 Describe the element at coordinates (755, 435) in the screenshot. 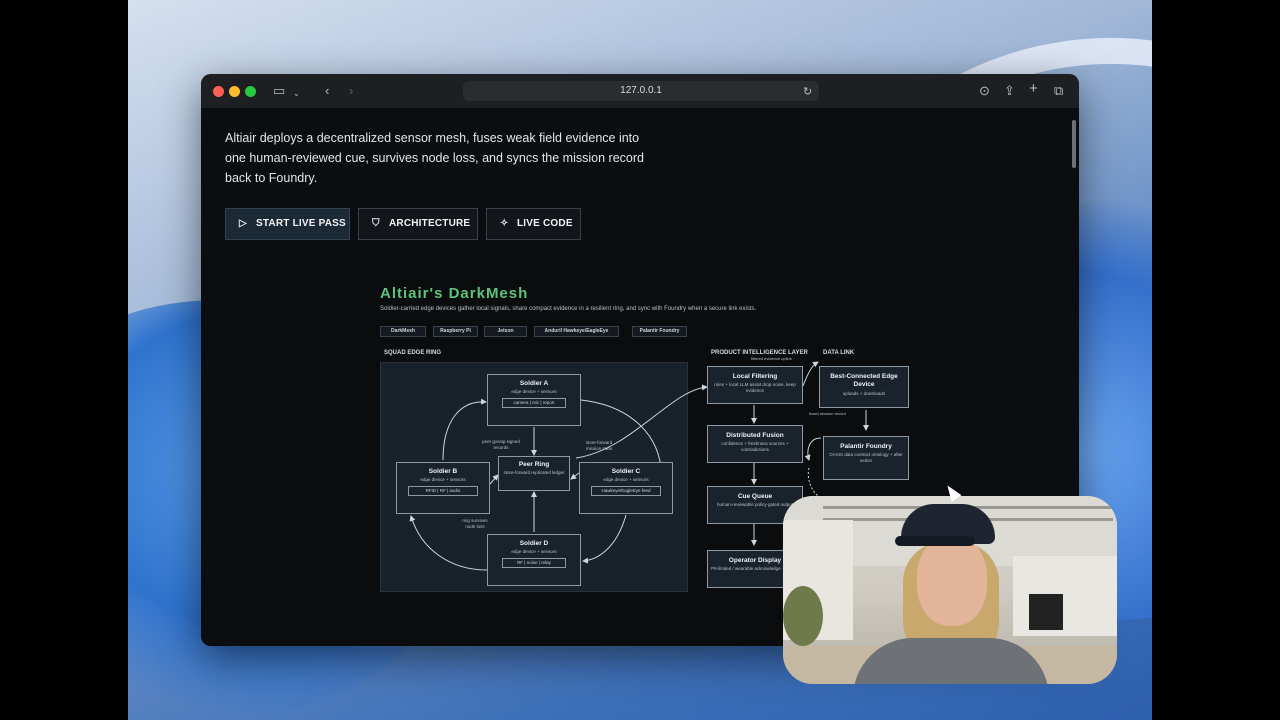

I see `node-title: Distributed Fusion` at that location.